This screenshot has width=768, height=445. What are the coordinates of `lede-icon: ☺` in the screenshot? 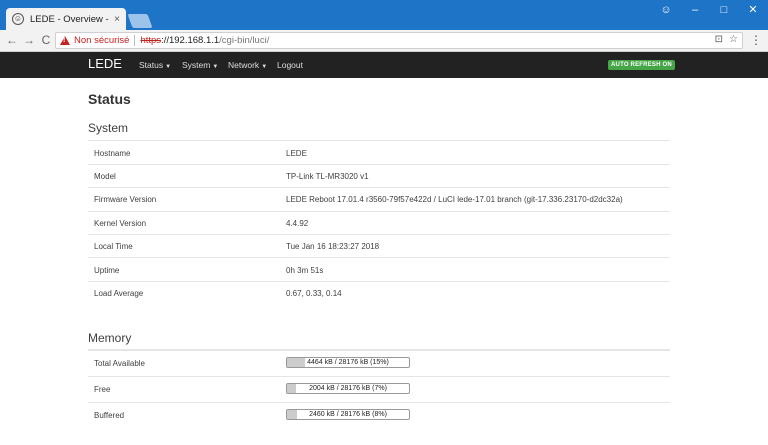 It's located at (18, 19).